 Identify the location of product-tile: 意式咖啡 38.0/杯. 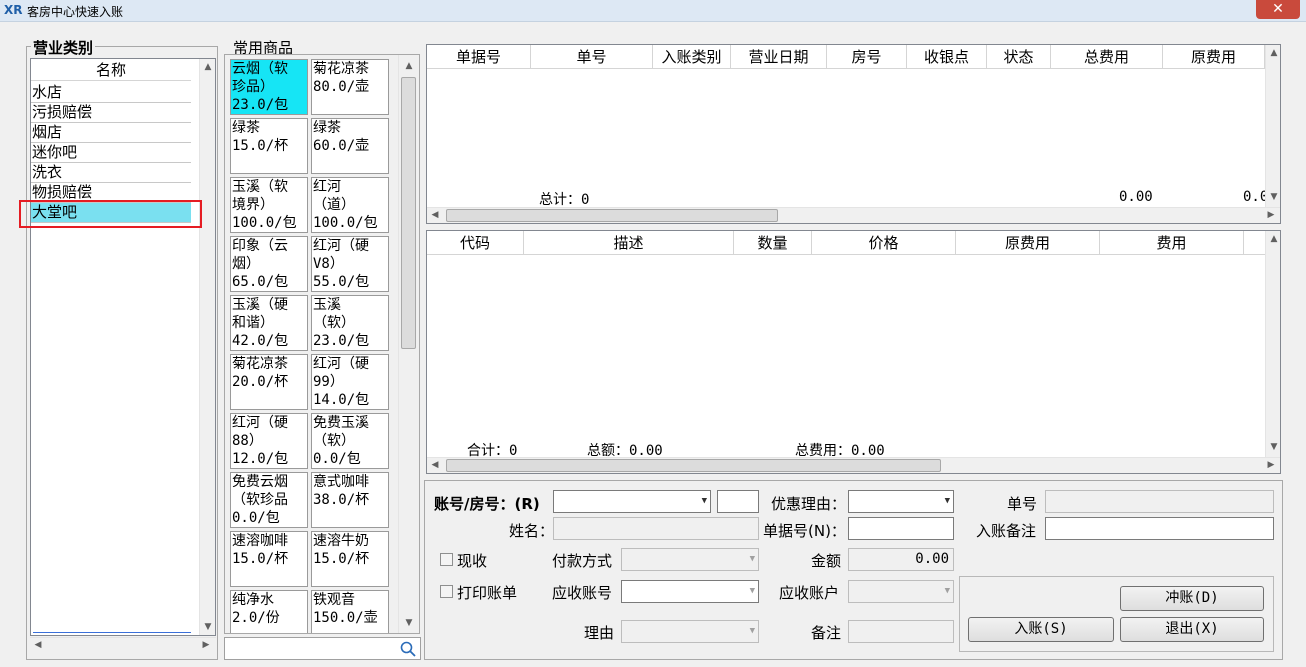
(350, 500).